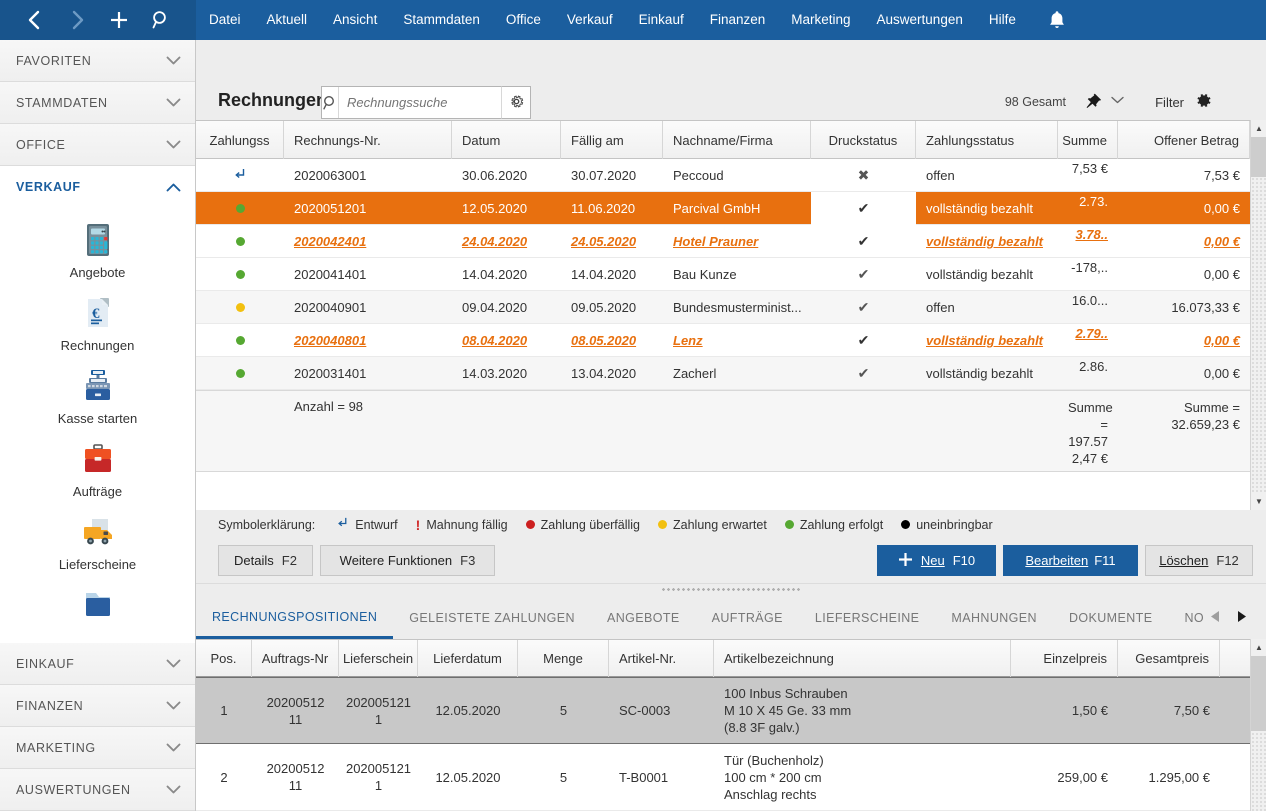 The height and width of the screenshot is (811, 1266). What do you see at coordinates (265, 560) in the screenshot?
I see `details-button: Details F2` at bounding box center [265, 560].